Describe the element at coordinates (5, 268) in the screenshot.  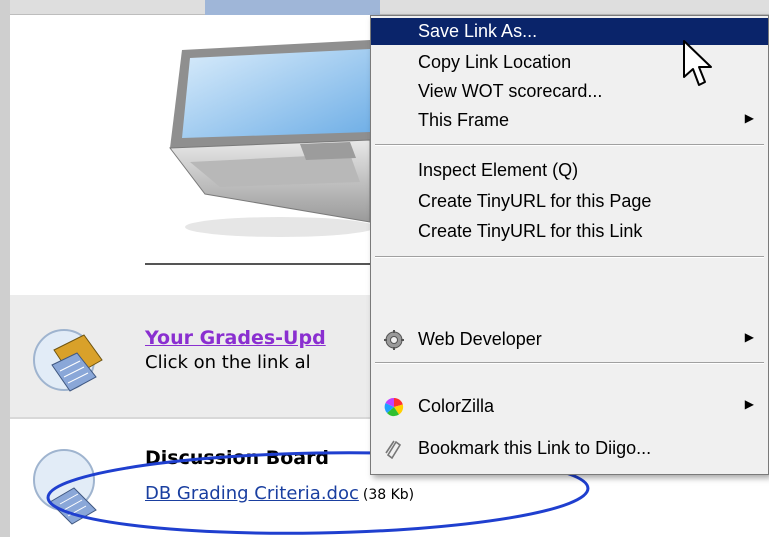
I see `window-left-border` at that location.